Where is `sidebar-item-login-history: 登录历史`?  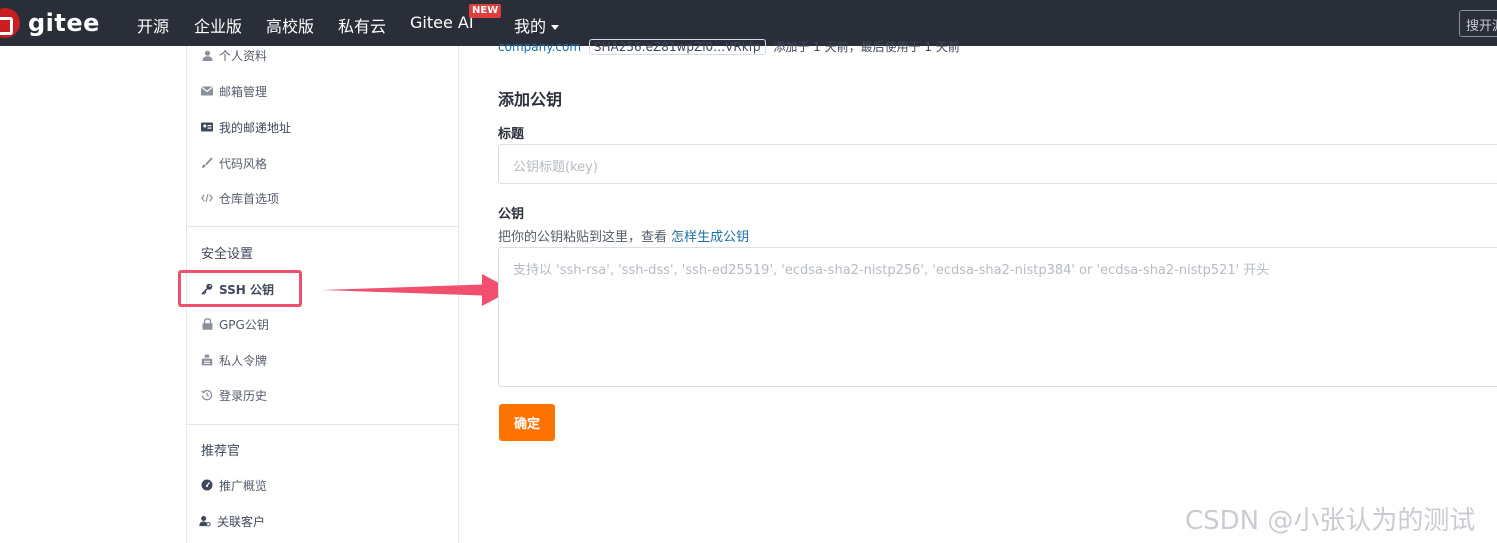
sidebar-item-login-history: 登录历史 is located at coordinates (234, 395).